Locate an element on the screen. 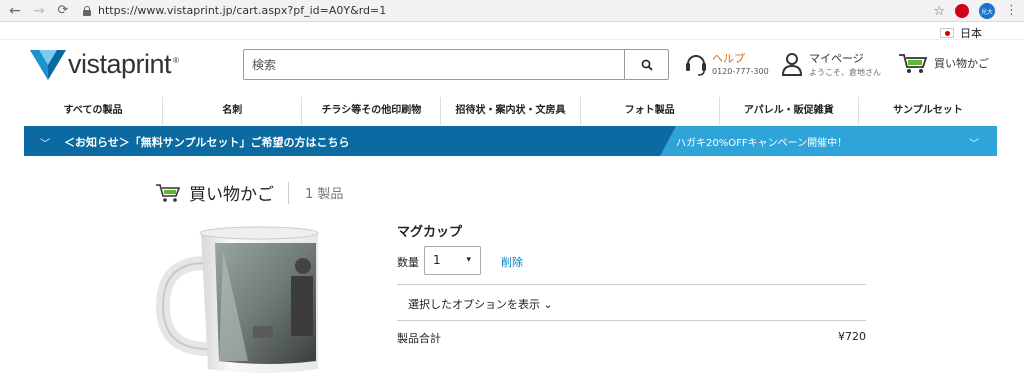  forward-arrow-icon: → is located at coordinates (39, 11).